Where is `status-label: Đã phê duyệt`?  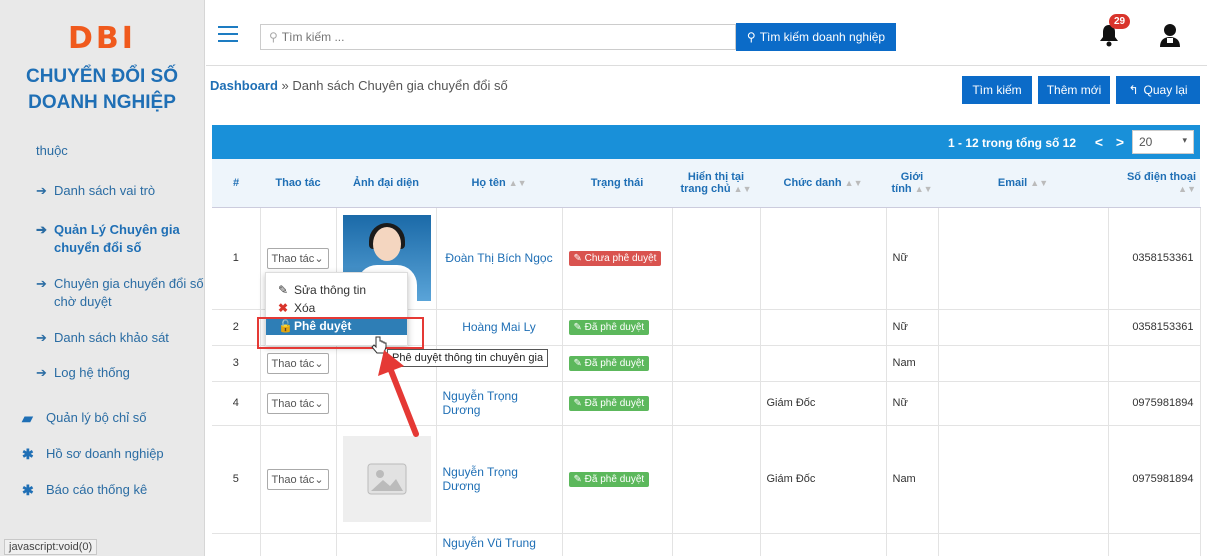
status-label: Đã phê duyệt is located at coordinates (614, 403).